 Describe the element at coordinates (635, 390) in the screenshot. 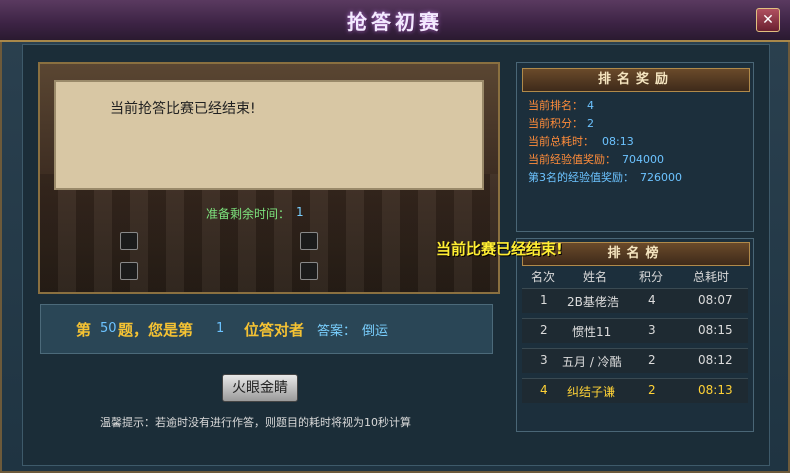

I see `leaderboard-row-self: 4 纠结子谦 2 08:13` at that location.